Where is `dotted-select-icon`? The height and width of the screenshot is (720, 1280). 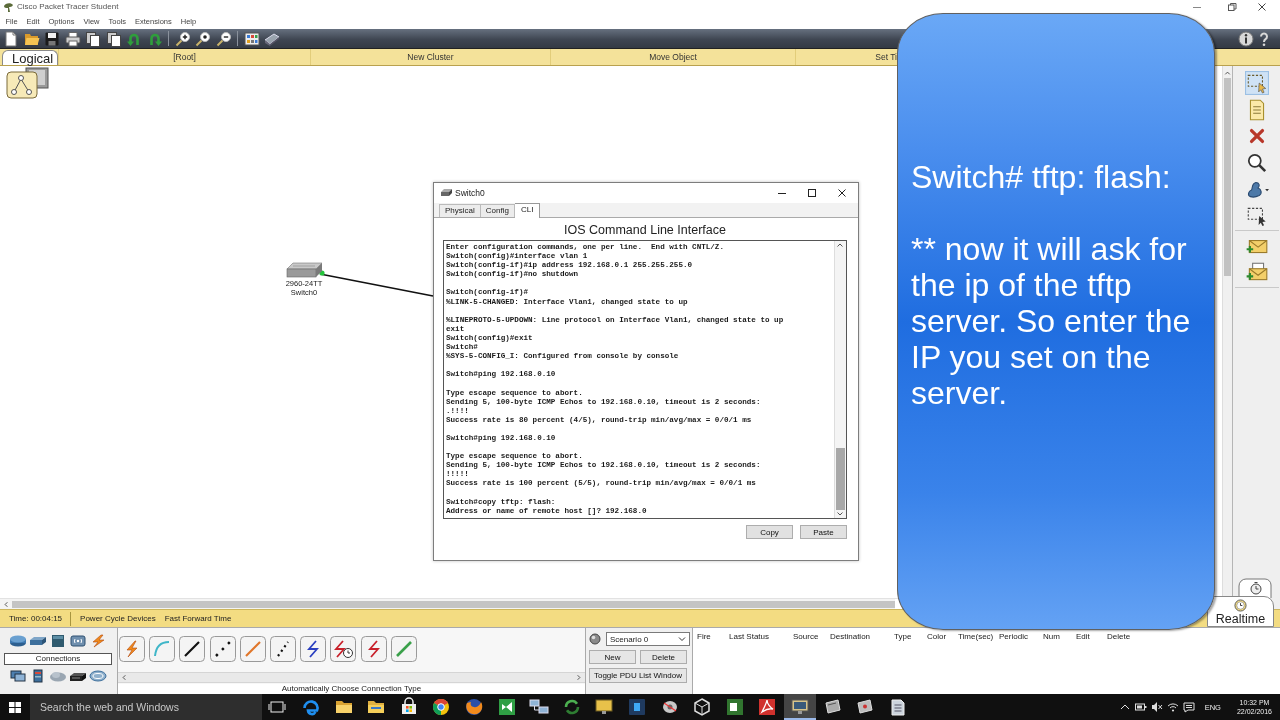
dotted-select-icon is located at coordinates (1256, 83).